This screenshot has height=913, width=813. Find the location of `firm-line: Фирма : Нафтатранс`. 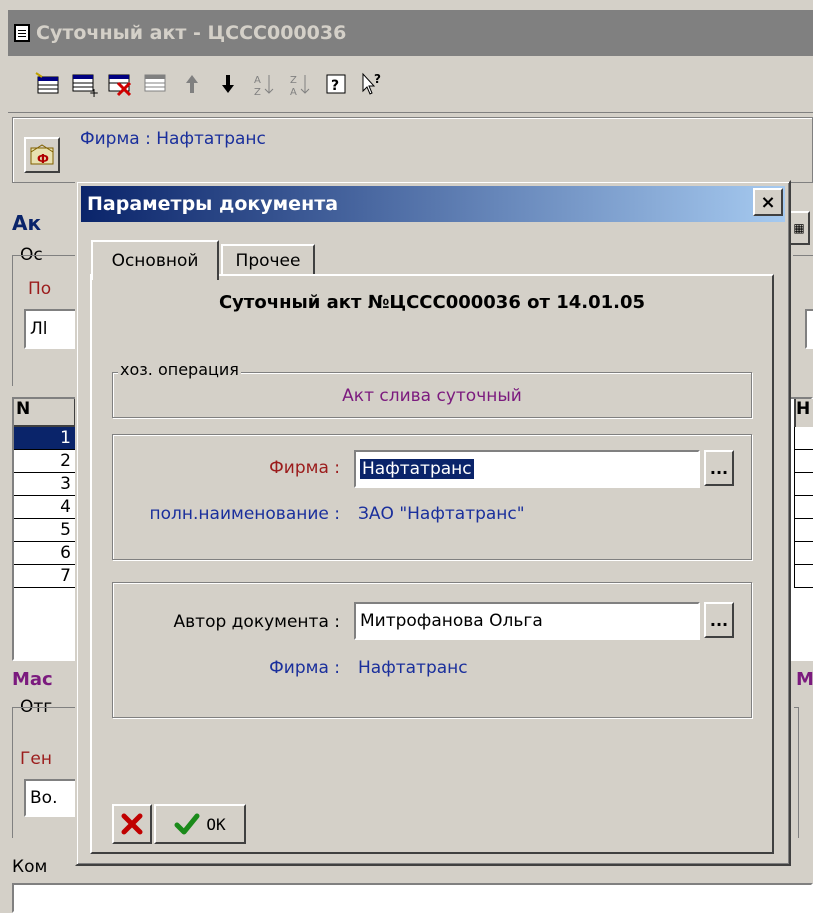

firm-line: Фирма : Нафтатранс is located at coordinates (173, 139).